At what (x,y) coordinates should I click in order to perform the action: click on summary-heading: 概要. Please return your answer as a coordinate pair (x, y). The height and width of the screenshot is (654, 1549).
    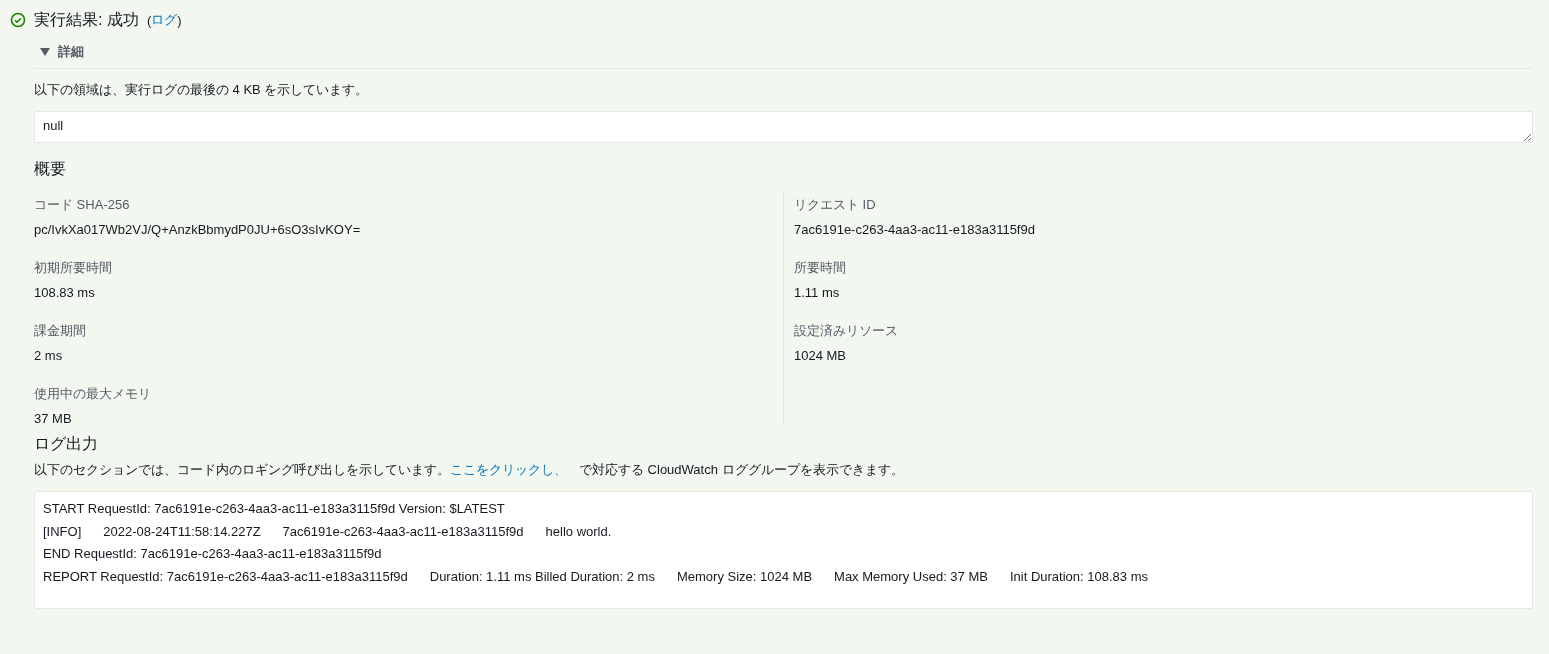
    Looking at the image, I should click on (50, 169).